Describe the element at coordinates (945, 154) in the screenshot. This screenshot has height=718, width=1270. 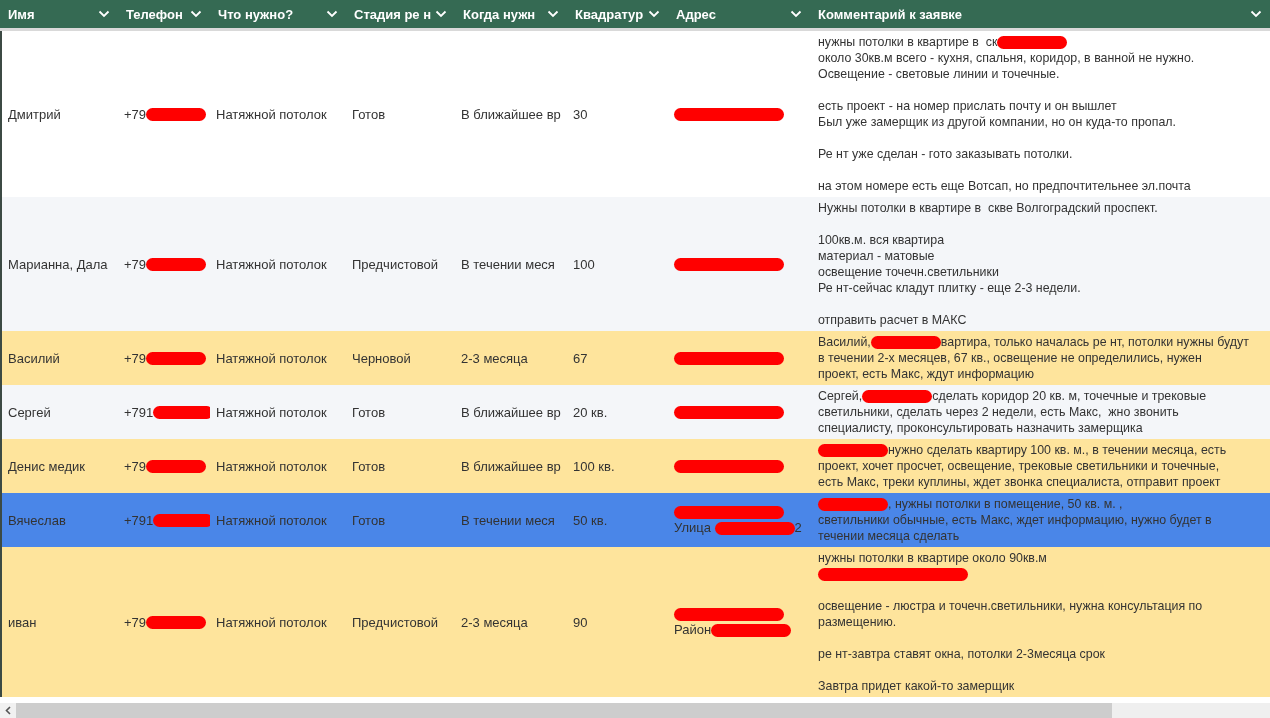
I see `comment-text: Ре нт уже сделан - гото заказывать потолки.` at that location.